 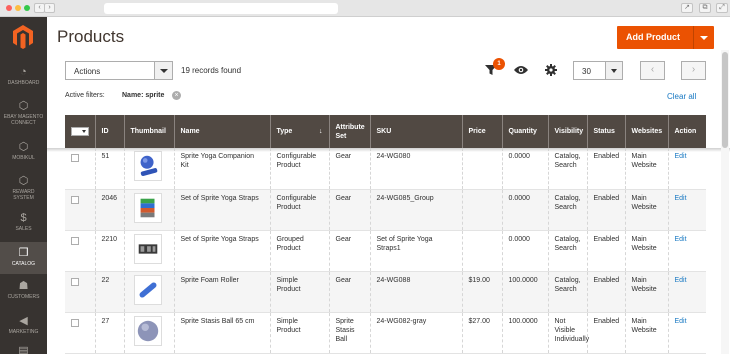 I want to click on speedometer-icon: ◔, so click(x=23, y=72).